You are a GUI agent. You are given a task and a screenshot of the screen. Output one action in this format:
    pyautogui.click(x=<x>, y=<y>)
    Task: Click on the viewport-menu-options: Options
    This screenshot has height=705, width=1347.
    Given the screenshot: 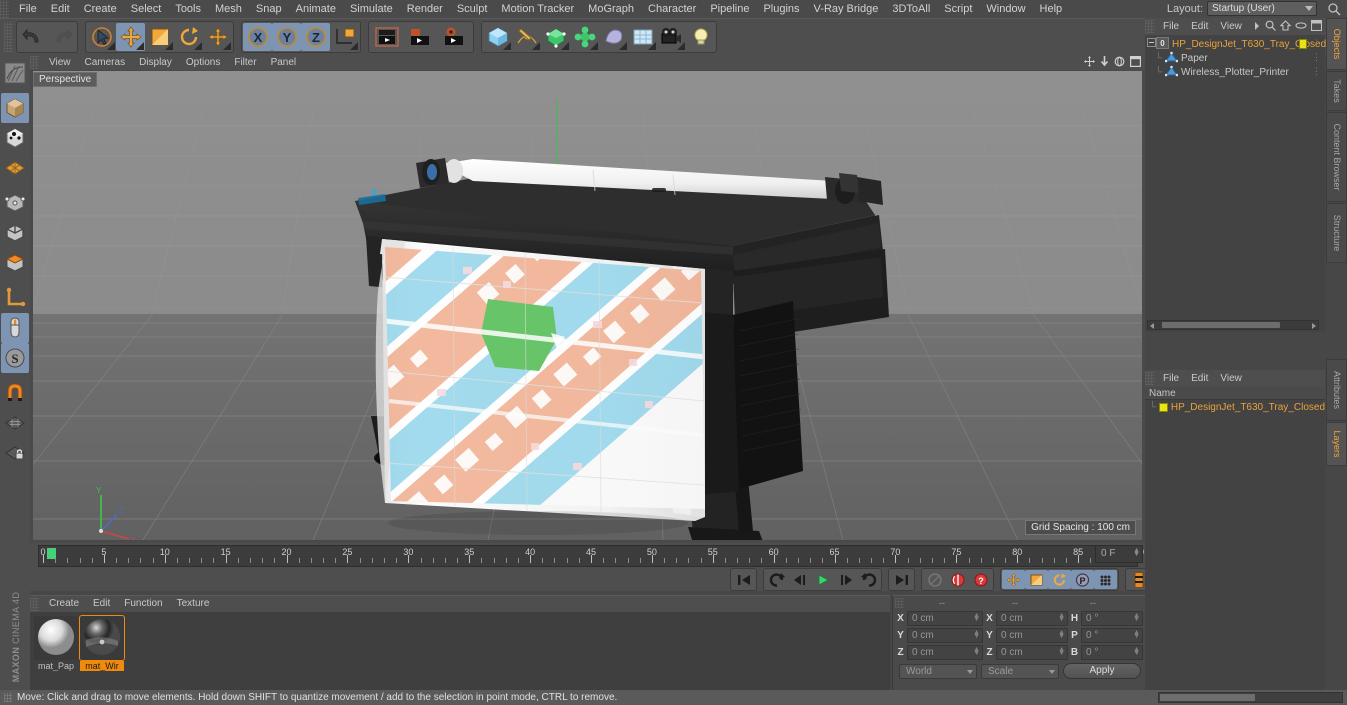 What is the action you would take?
    pyautogui.click(x=203, y=62)
    